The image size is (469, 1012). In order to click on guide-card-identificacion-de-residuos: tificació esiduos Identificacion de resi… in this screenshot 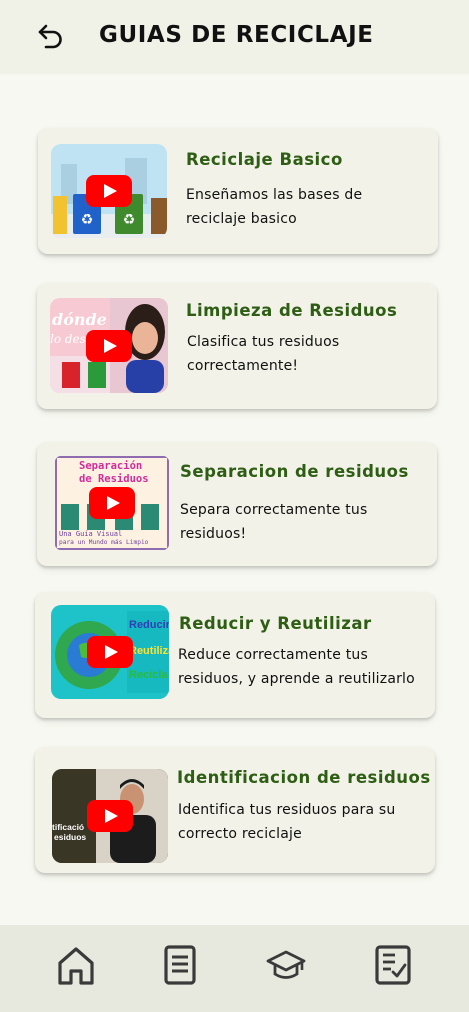, I will do `click(235, 810)`.